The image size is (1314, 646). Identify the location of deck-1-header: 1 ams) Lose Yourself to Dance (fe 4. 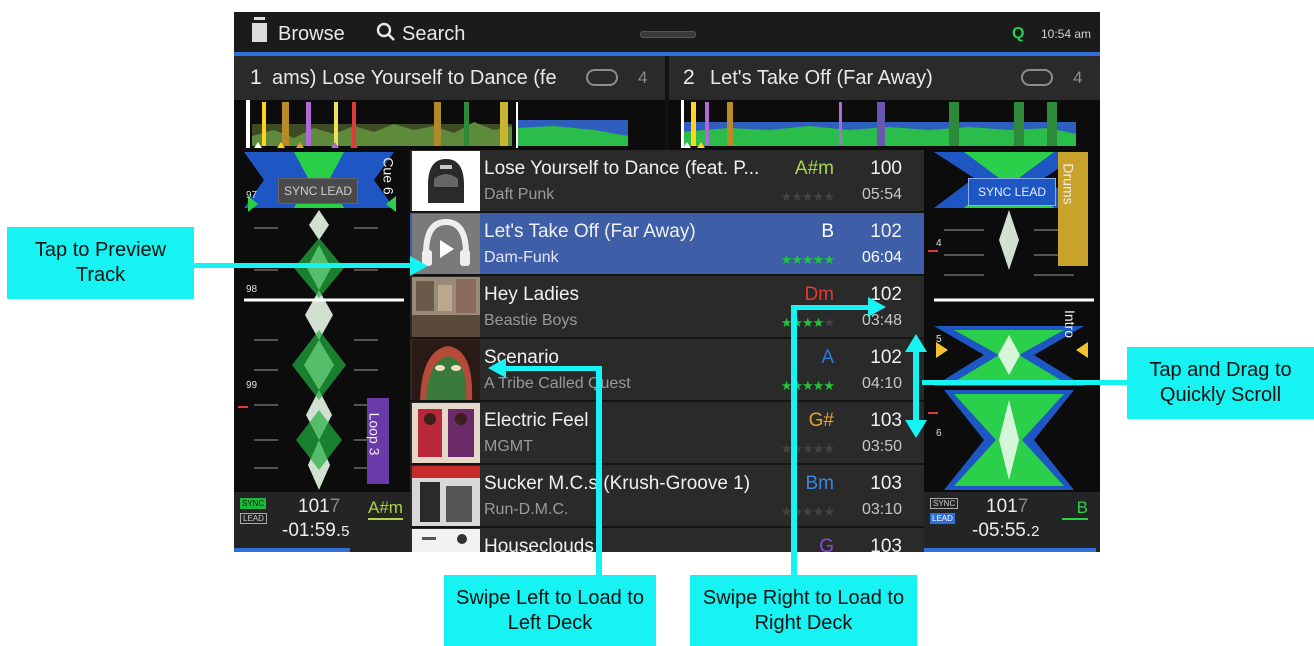
(449, 78).